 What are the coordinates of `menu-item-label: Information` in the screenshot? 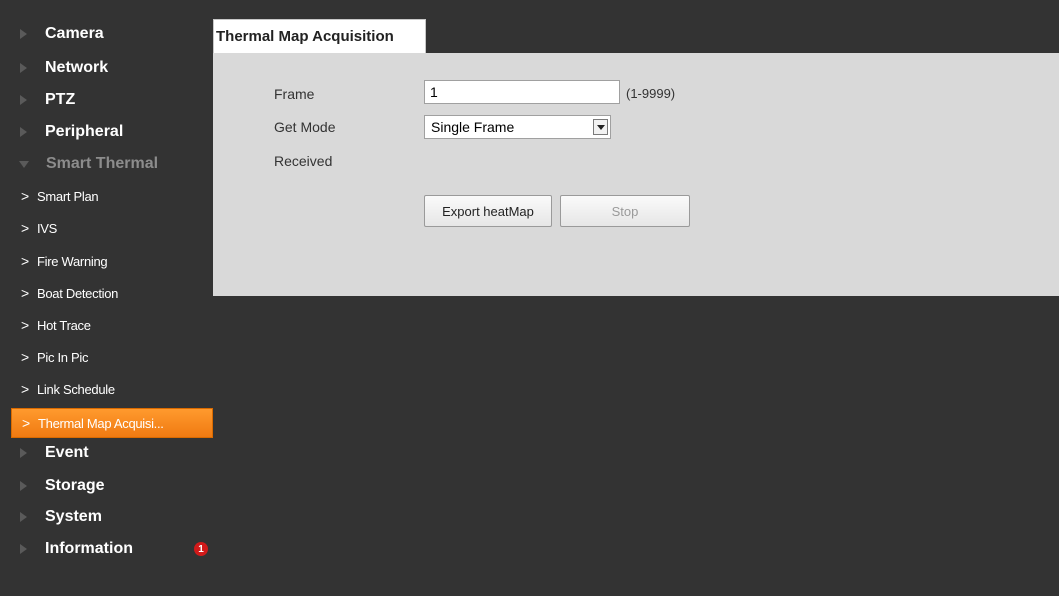 It's located at (89, 548).